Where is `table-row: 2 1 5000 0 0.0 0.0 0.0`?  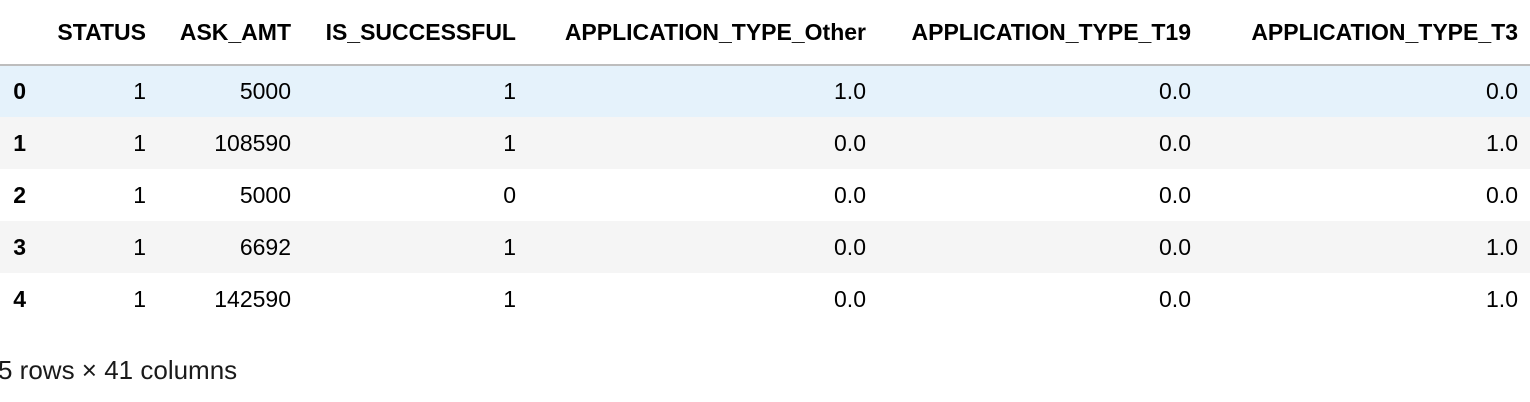
table-row: 2 1 5000 0 0.0 0.0 0.0 is located at coordinates (765, 195).